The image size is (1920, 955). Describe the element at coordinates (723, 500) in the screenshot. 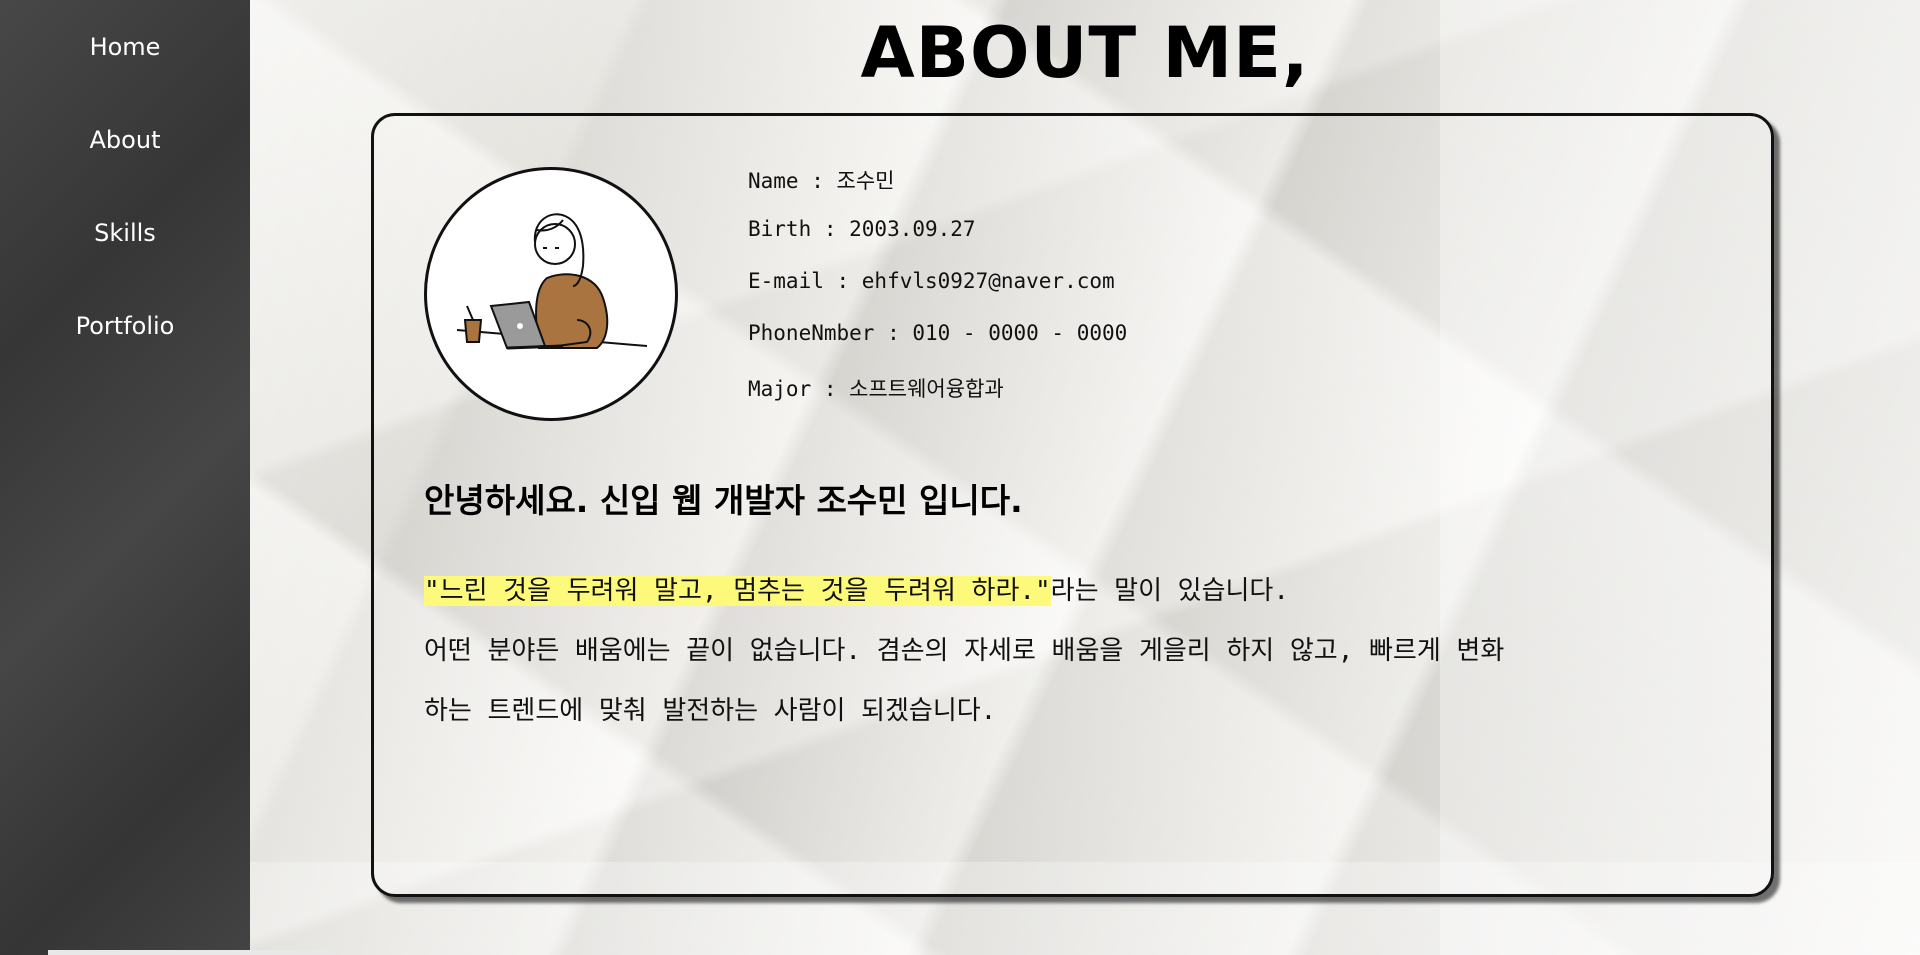

I see `greeting-heading: 안녕하세요. 신입 웹 개발자 조수민 입니다.` at that location.